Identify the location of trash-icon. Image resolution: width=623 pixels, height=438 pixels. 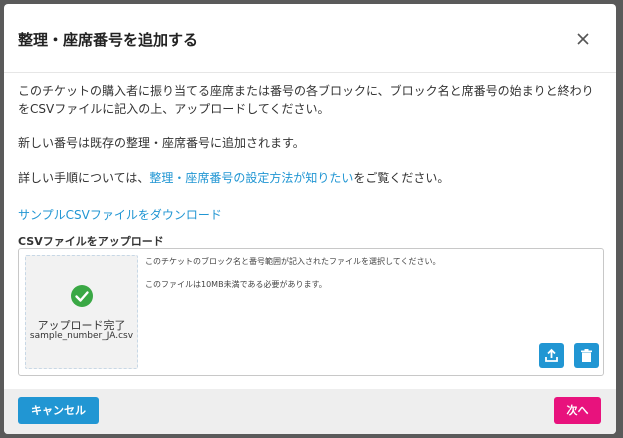
(586, 355).